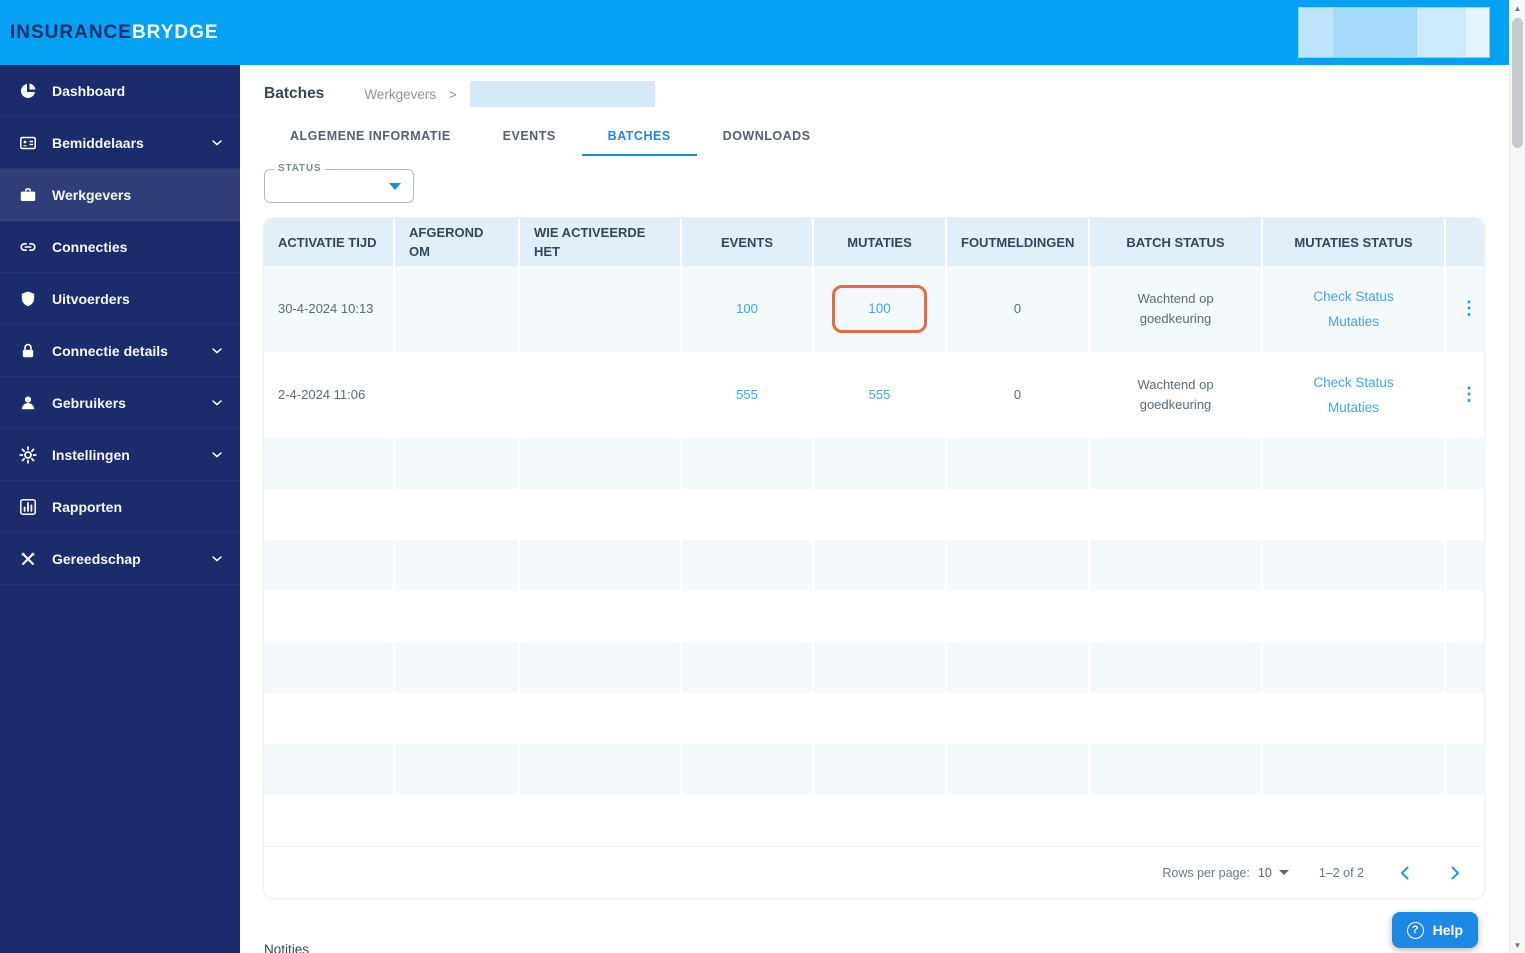 The width and height of the screenshot is (1525, 953). What do you see at coordinates (110, 350) in the screenshot?
I see `sidebar-item-label: Connectie details` at bounding box center [110, 350].